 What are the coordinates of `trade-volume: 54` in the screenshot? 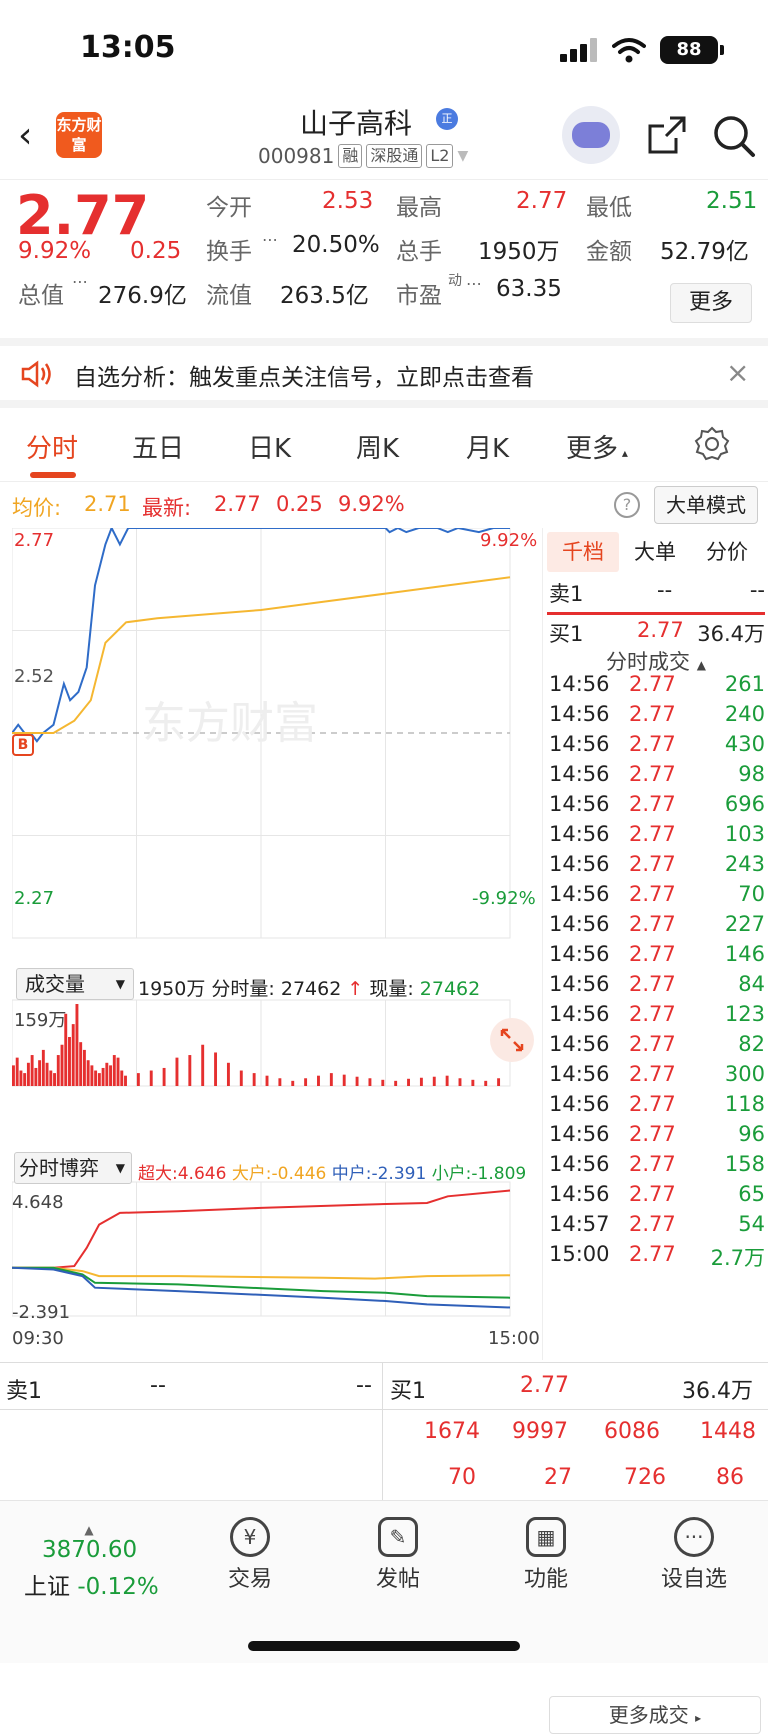 It's located at (751, 1224).